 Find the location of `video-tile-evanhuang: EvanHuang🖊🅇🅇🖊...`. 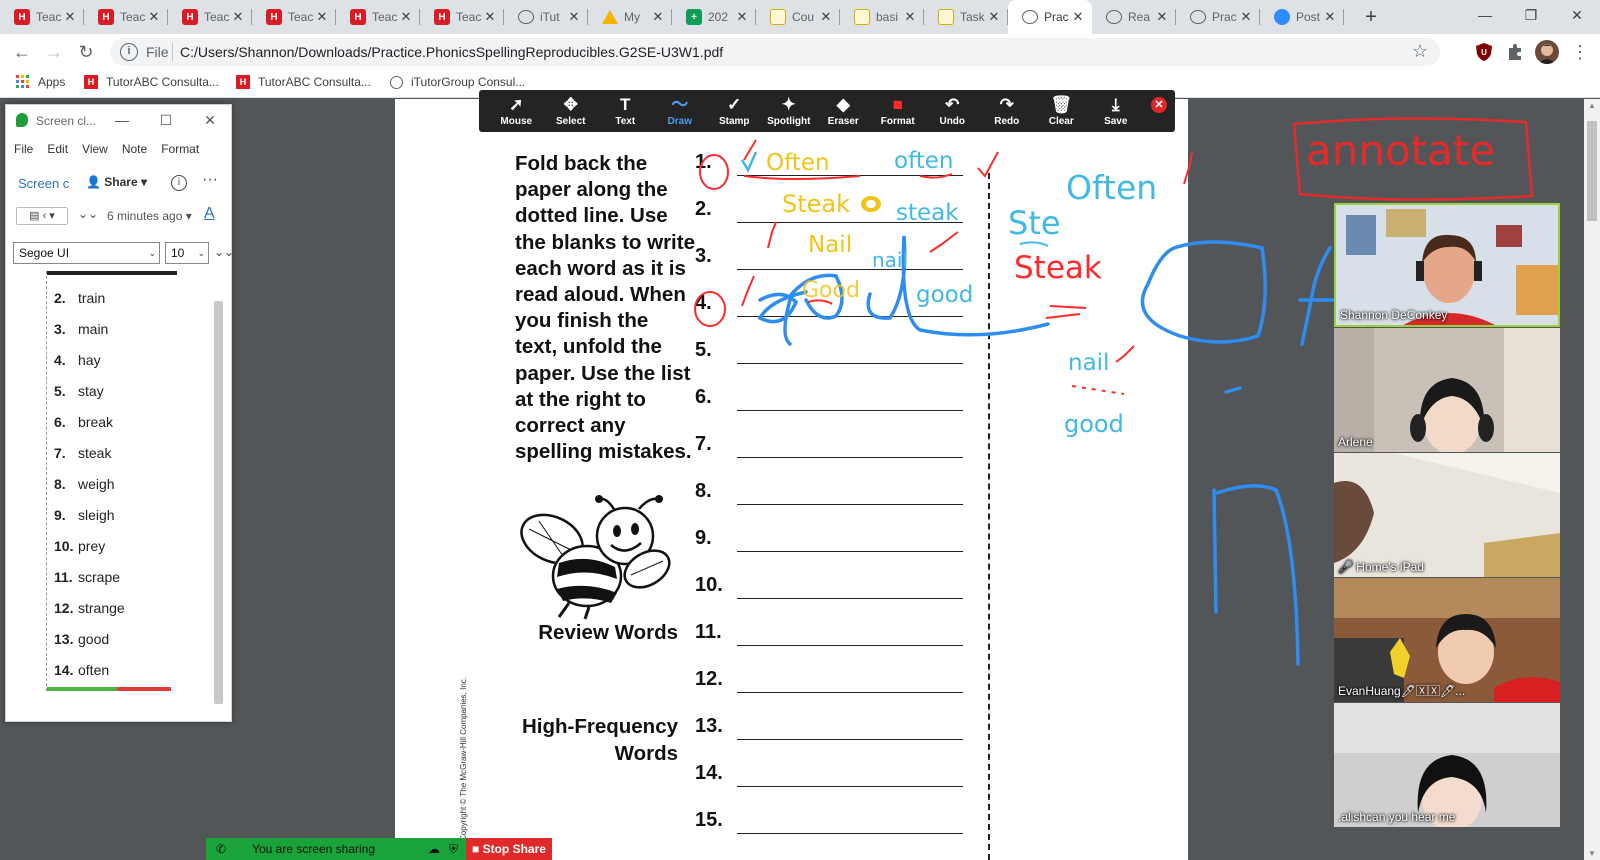

video-tile-evanhuang: EvanHuang🖊🅇🅇🖊... is located at coordinates (1447, 640).